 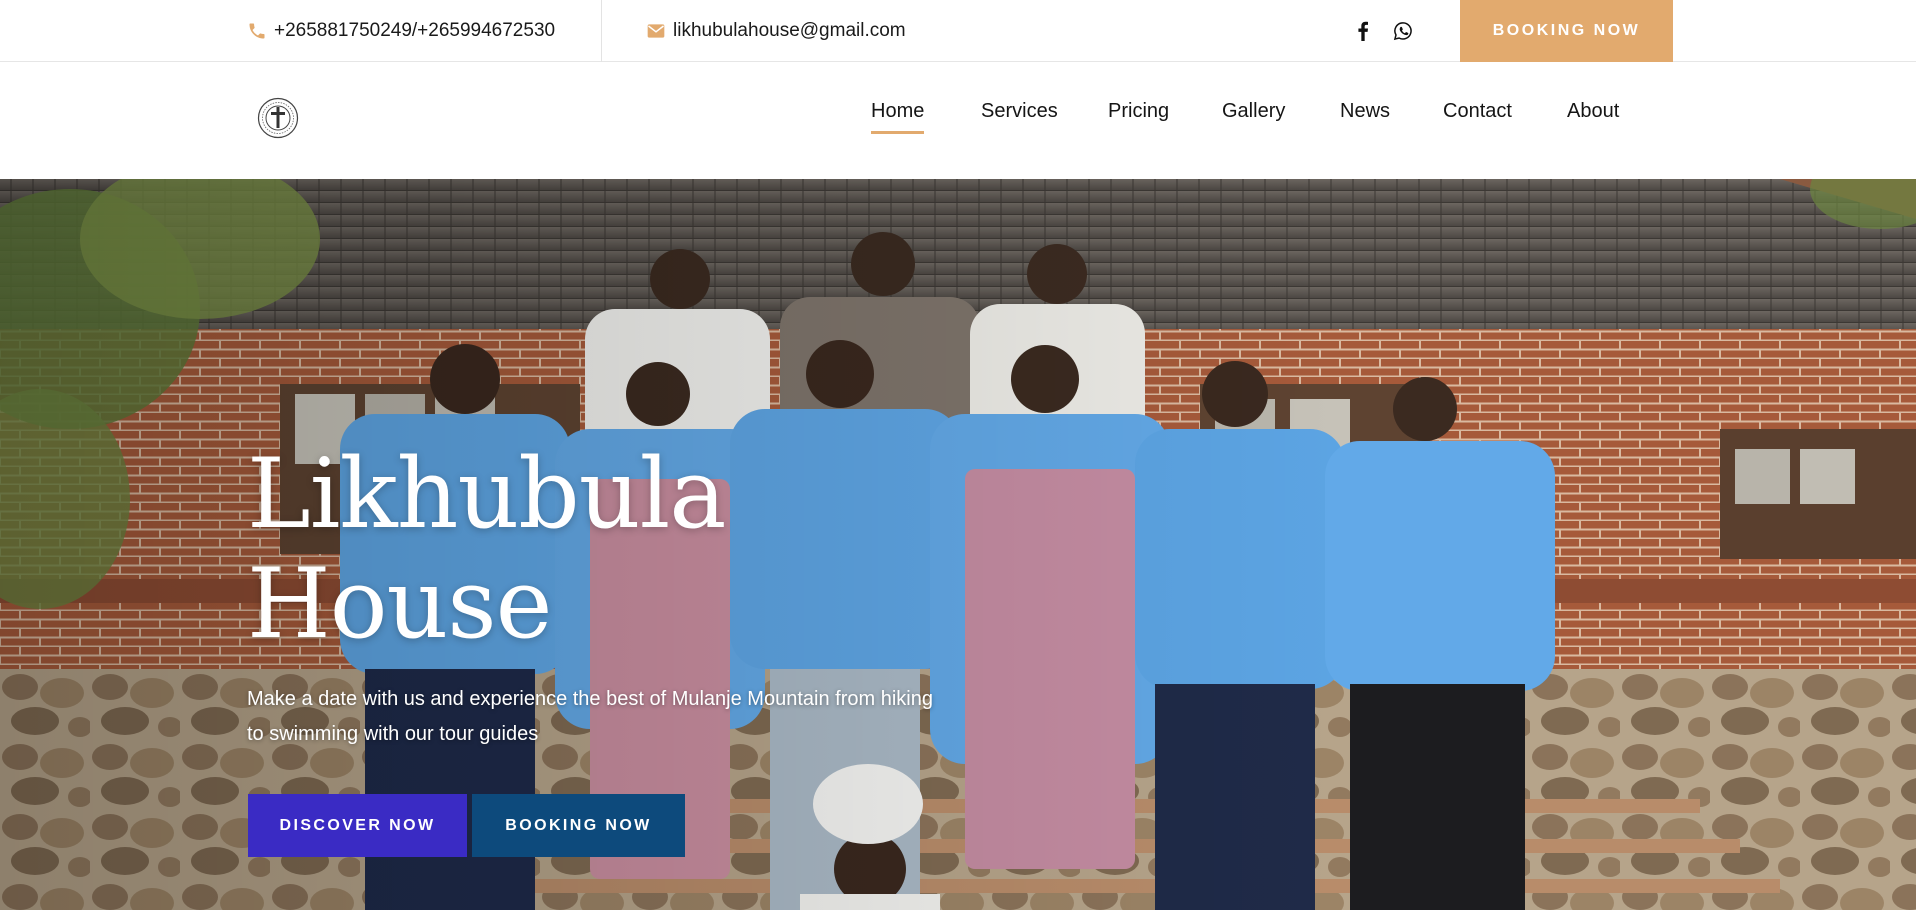 I want to click on hero-title: Likhubula House, so click(x=597, y=549).